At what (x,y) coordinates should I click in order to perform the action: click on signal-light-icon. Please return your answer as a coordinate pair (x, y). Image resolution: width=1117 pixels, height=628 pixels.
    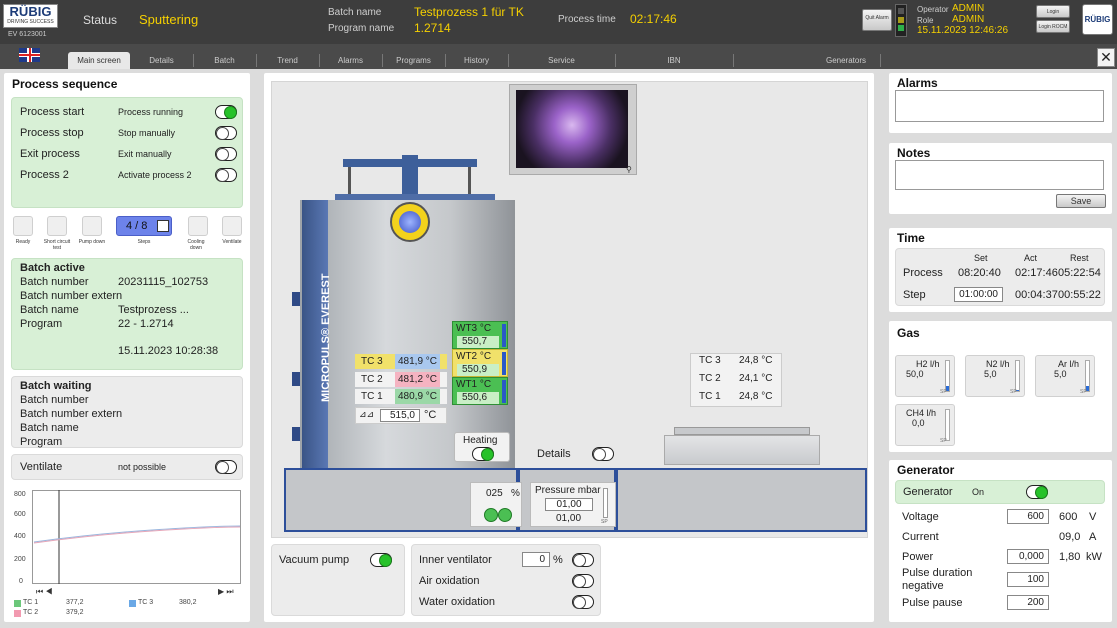
    Looking at the image, I should click on (901, 20).